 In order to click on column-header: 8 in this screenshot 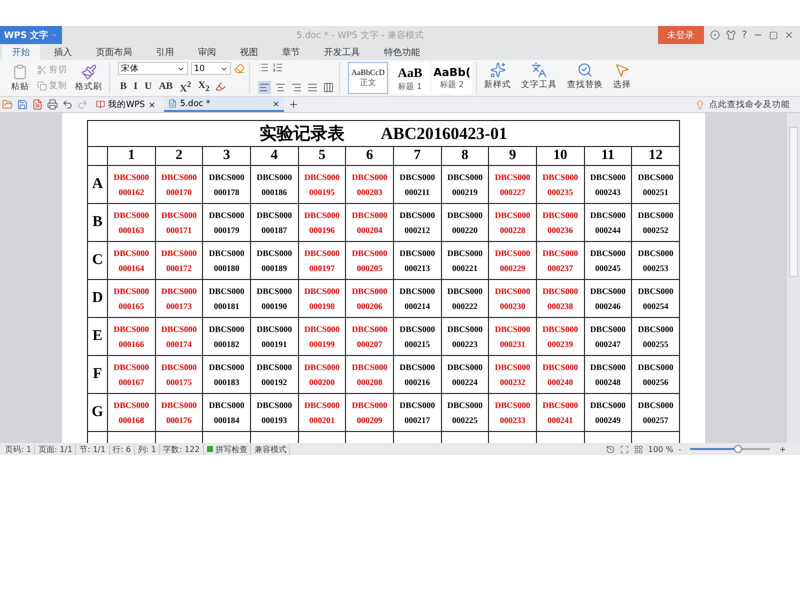, I will do `click(465, 156)`.